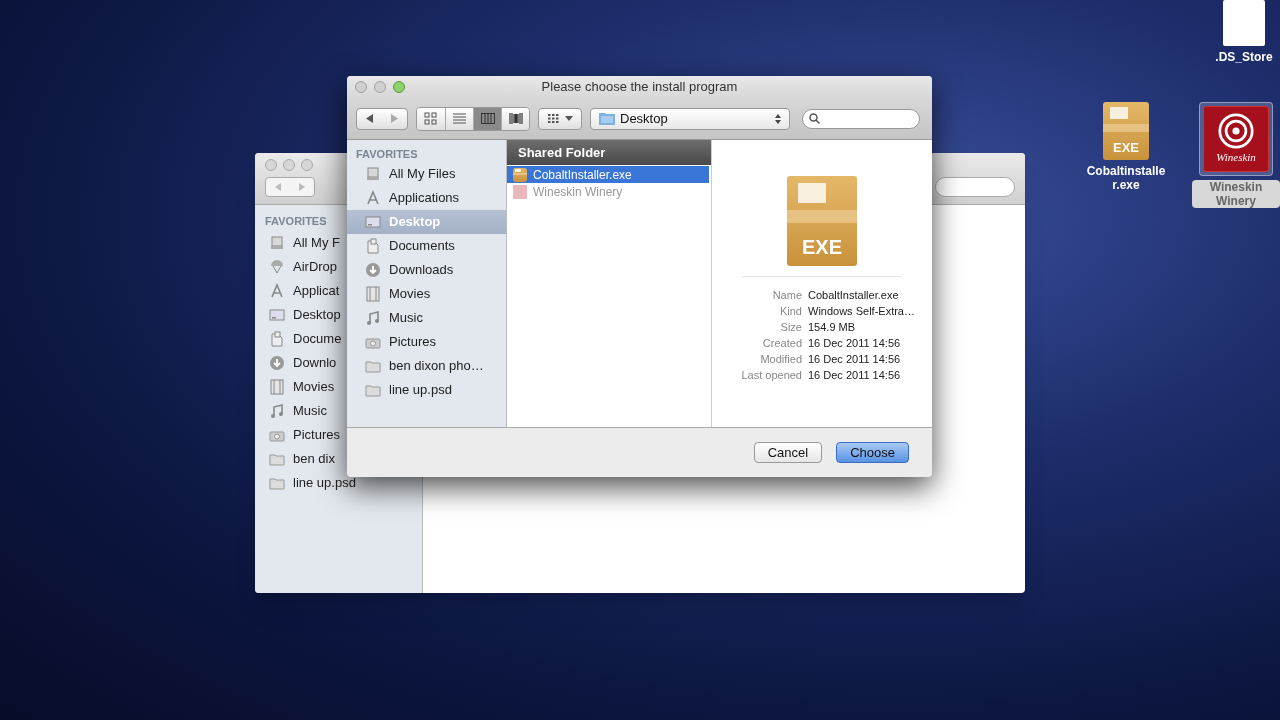  What do you see at coordinates (814, 118) in the screenshot?
I see `search-icon` at bounding box center [814, 118].